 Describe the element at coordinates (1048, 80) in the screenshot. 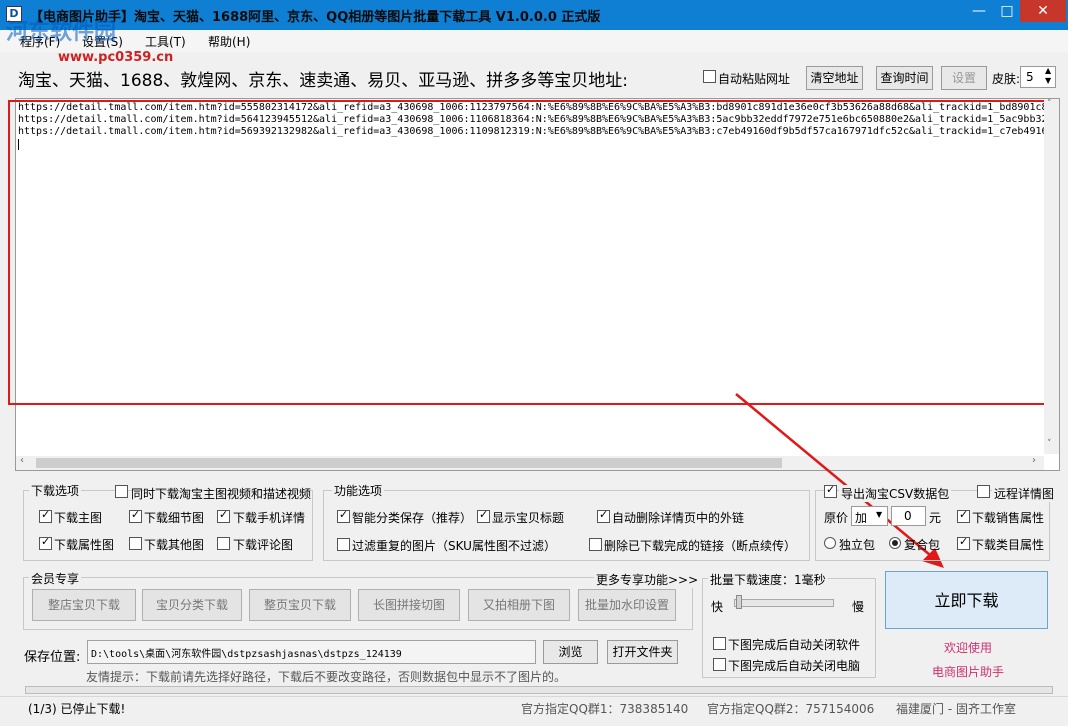

I see `spin-down-icon: ▼` at that location.